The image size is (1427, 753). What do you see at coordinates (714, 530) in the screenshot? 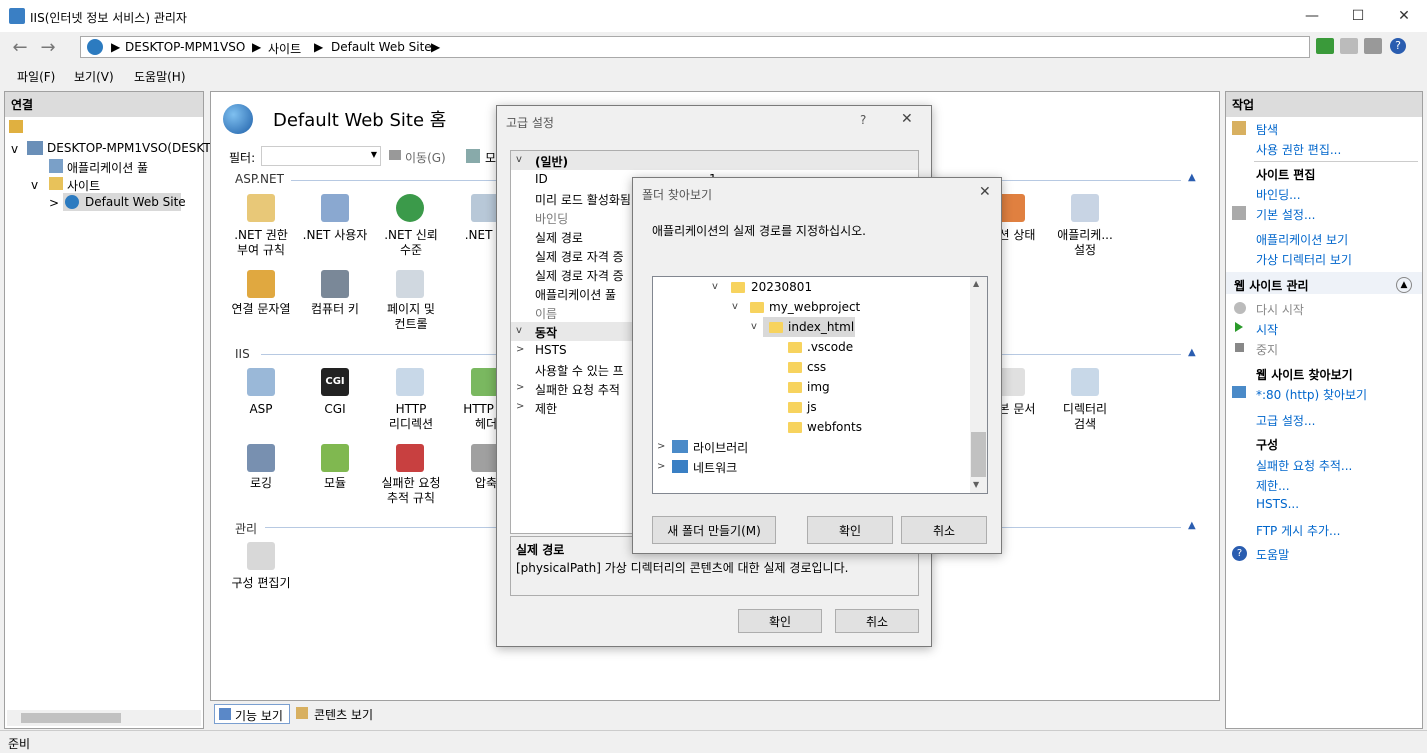
I see `new-folder-button: 새 폴더 만들기(M)` at bounding box center [714, 530].